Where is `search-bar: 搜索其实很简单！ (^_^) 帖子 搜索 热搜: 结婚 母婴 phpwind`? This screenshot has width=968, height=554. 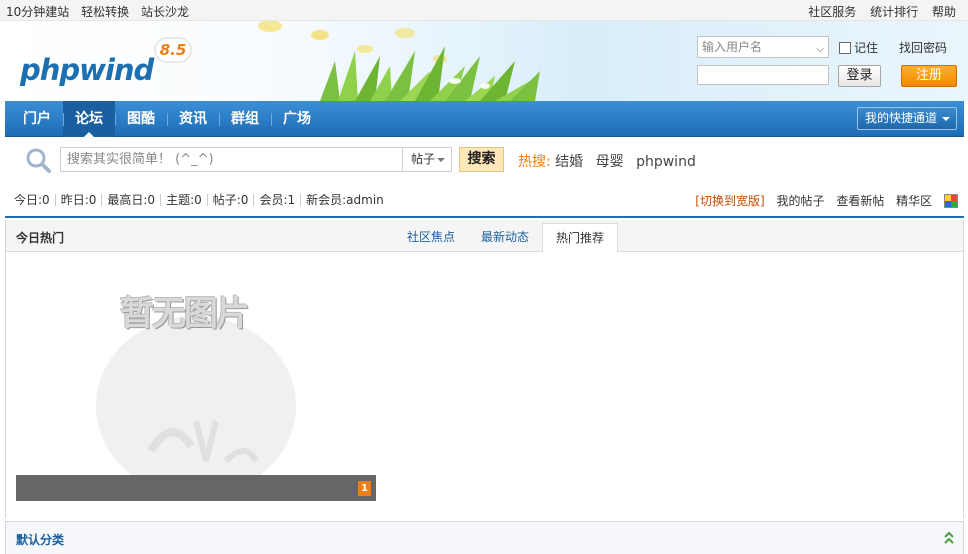
search-bar: 搜索其实很简单！ (^_^) 帖子 搜索 热搜: 结婚 母婴 phpwind is located at coordinates (484, 159).